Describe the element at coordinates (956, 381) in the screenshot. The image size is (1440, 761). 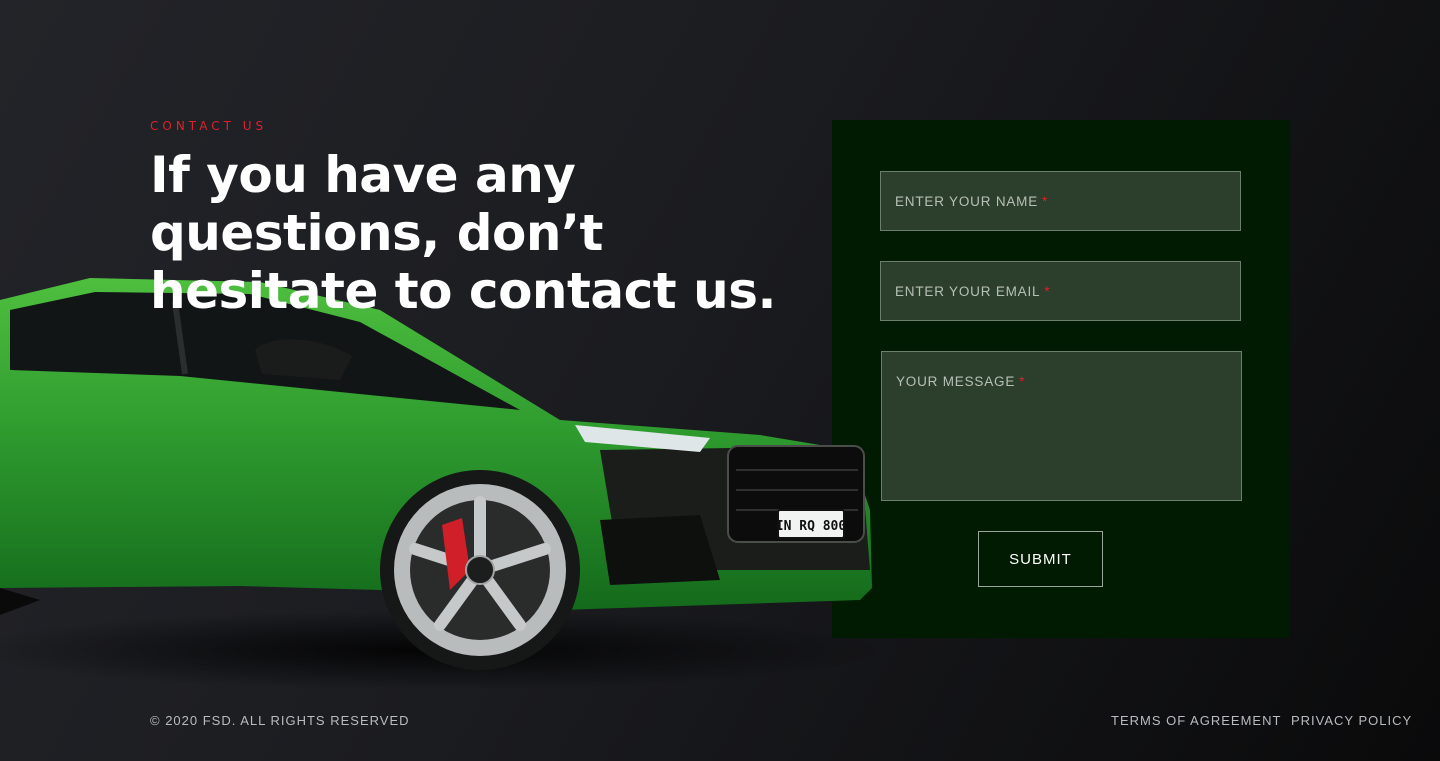
I see `message-placeholder: YOUR MESSAGE` at that location.